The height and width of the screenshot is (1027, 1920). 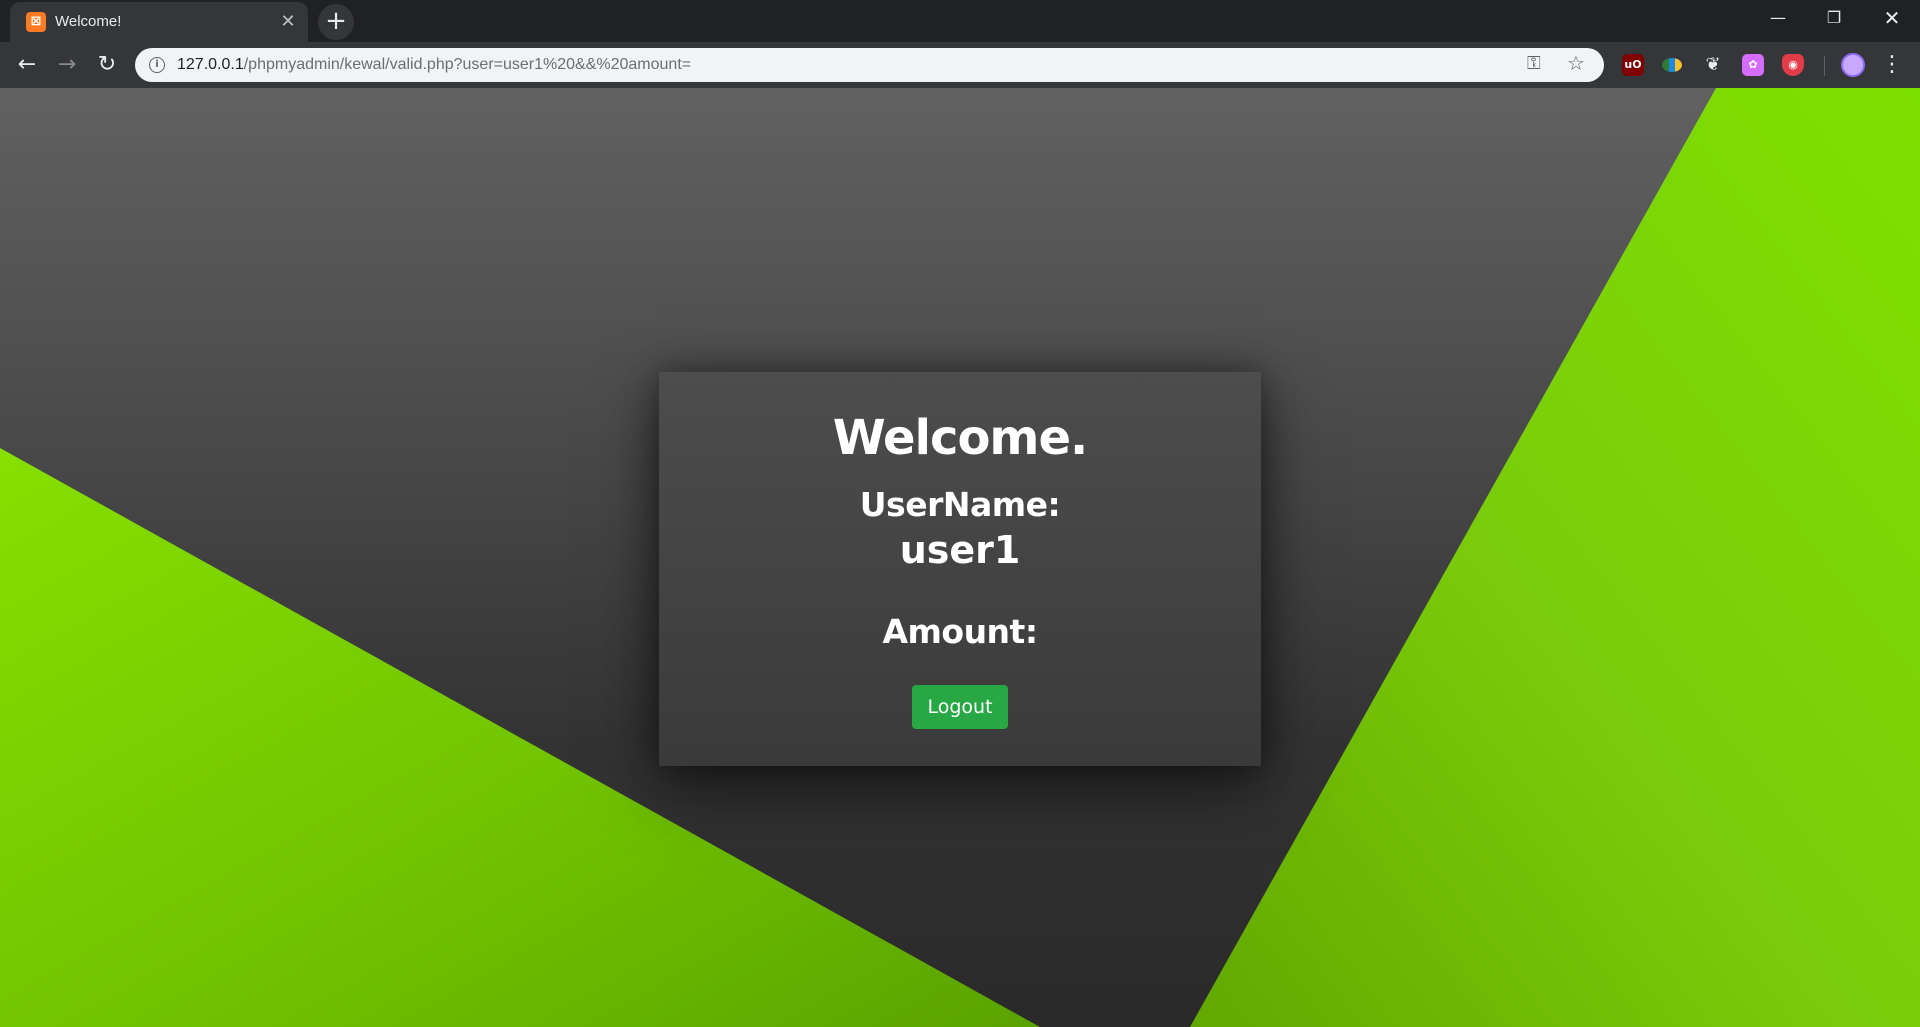 I want to click on profile-avatar, so click(x=1853, y=65).